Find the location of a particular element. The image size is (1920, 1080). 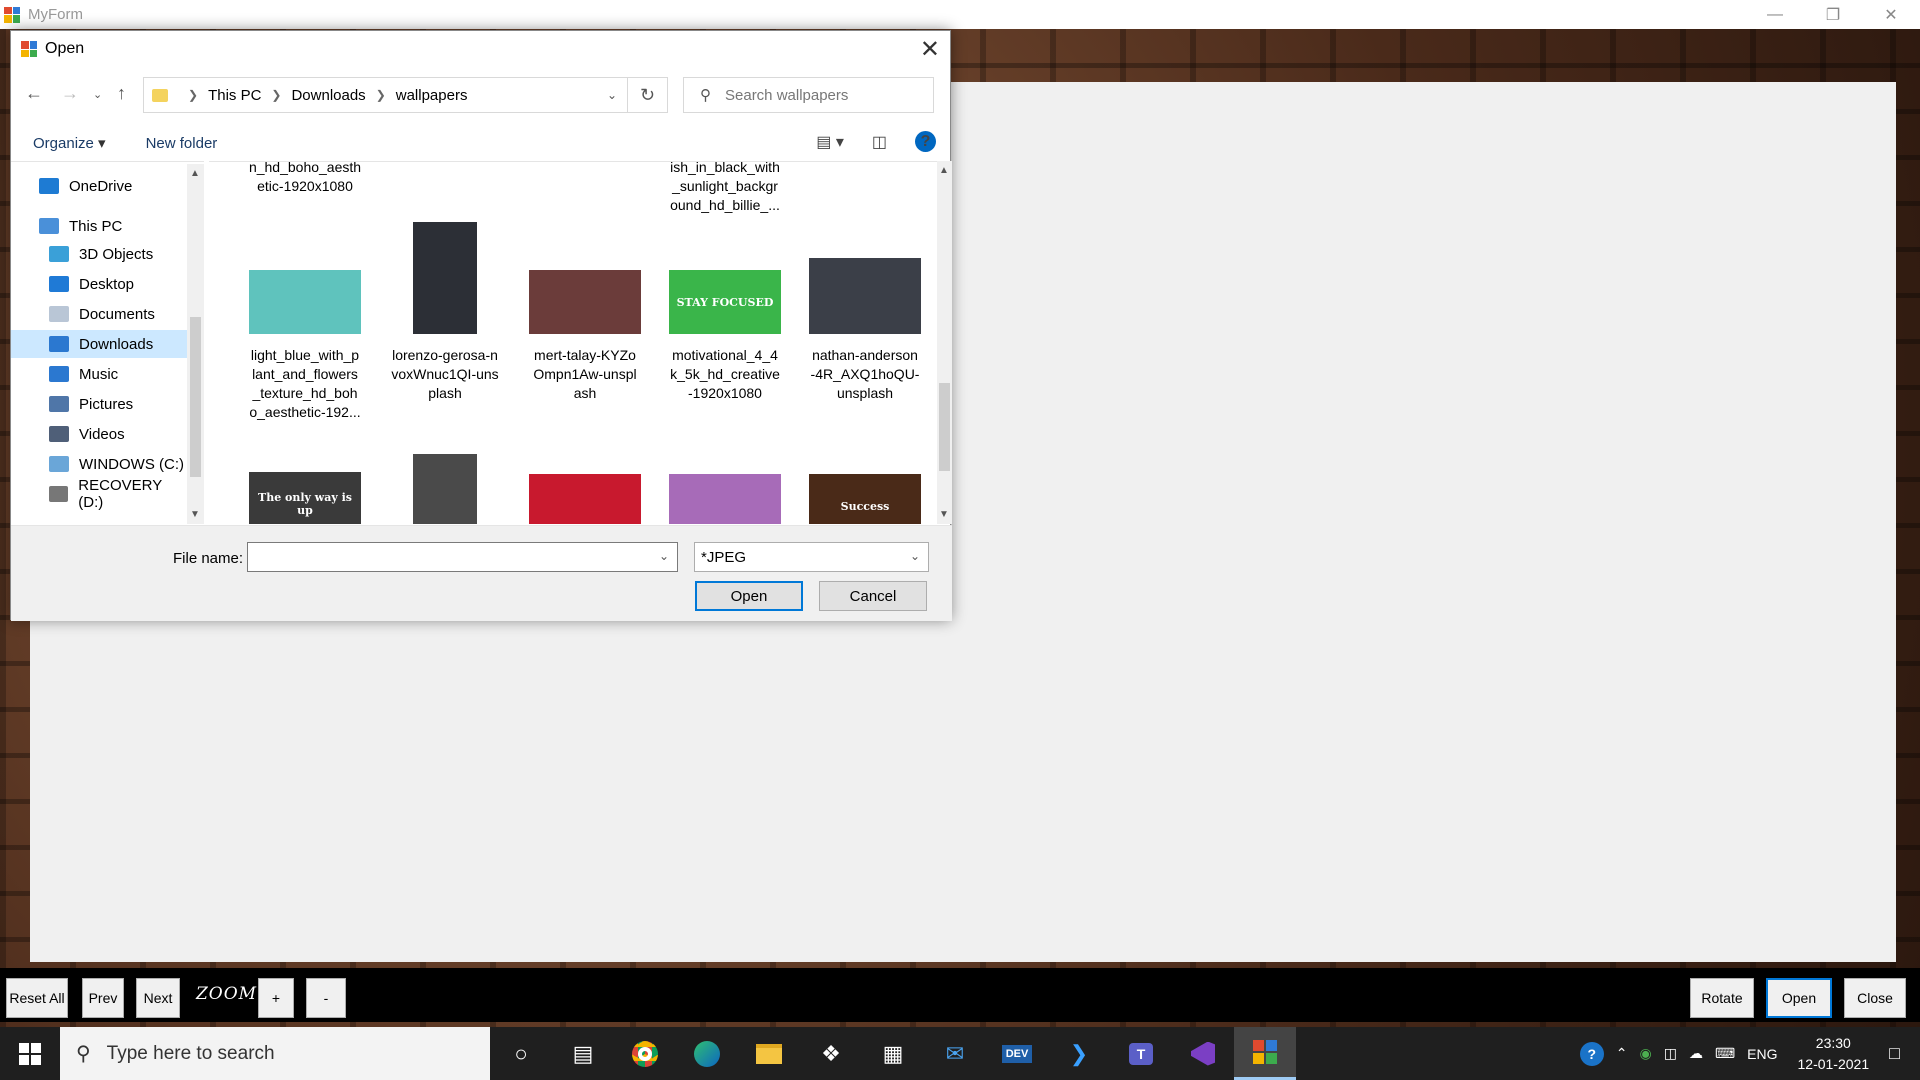

reset-all-button: Reset All is located at coordinates (37, 998).